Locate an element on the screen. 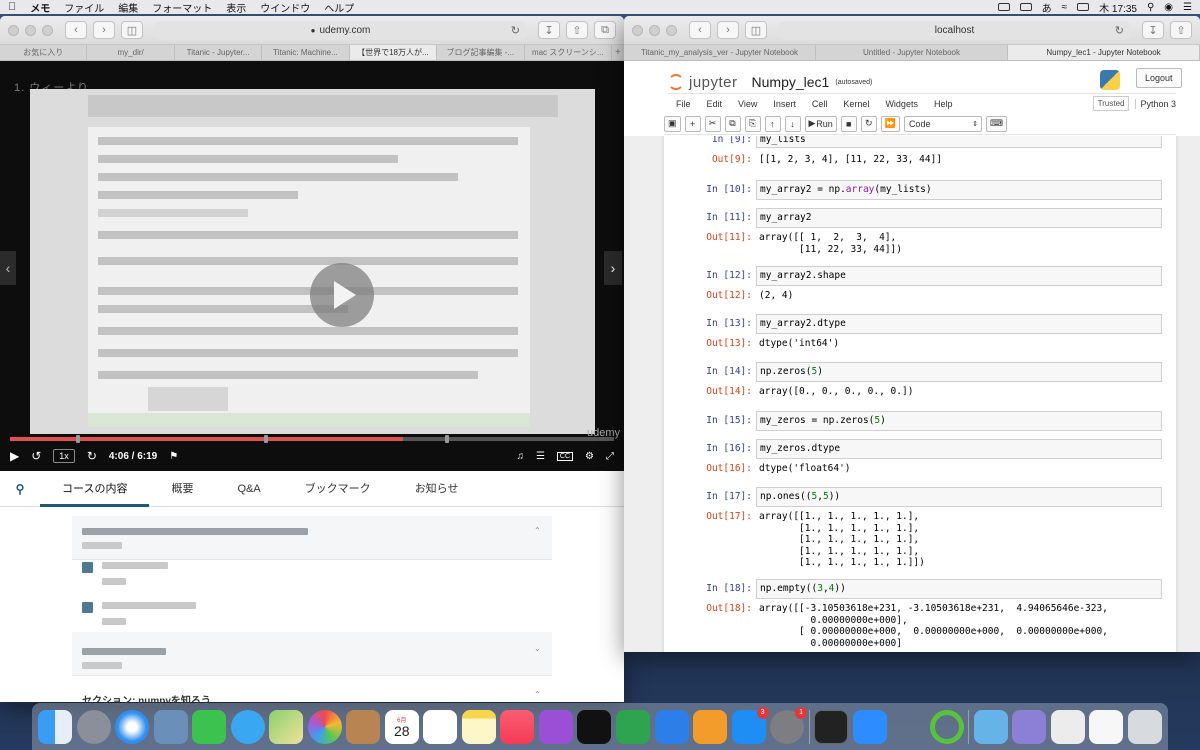 This screenshot has height=750, width=1200. play-overlay-button is located at coordinates (342, 295).